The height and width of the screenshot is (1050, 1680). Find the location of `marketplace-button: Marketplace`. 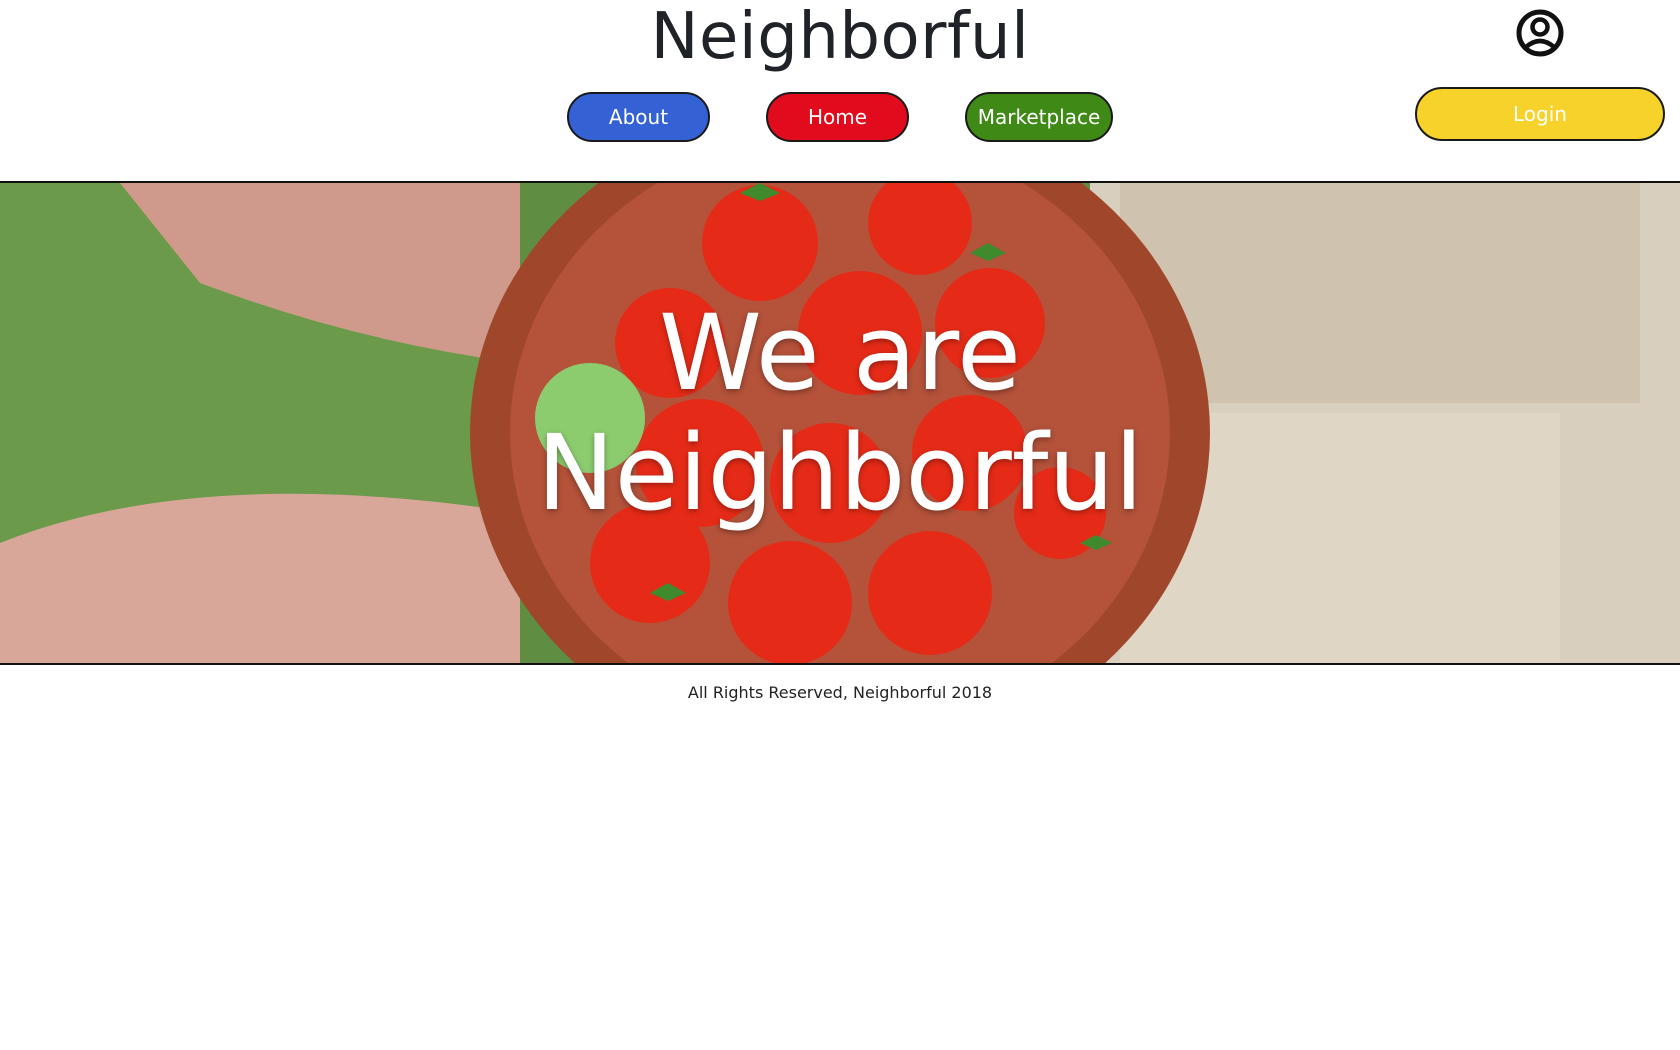

marketplace-button: Marketplace is located at coordinates (1039, 117).